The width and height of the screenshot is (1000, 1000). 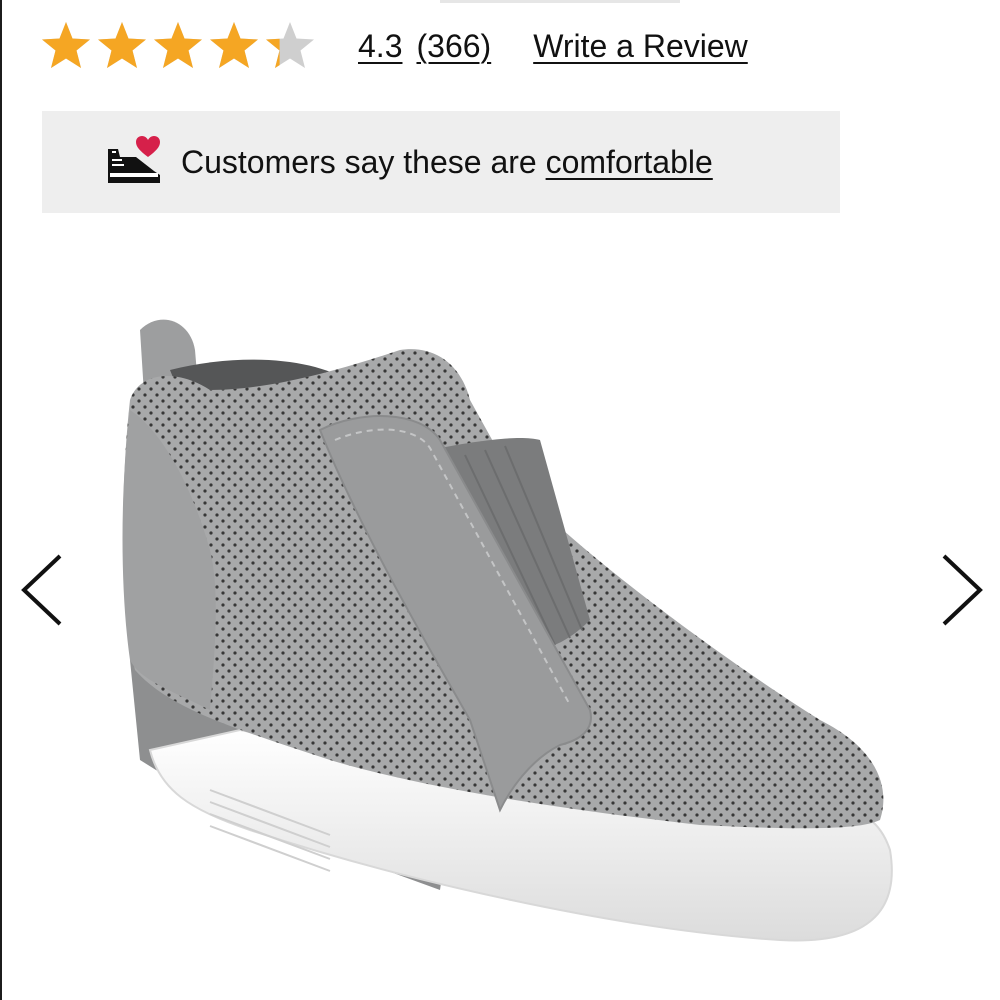 What do you see at coordinates (560, 1) in the screenshot?
I see `top-divider` at bounding box center [560, 1].